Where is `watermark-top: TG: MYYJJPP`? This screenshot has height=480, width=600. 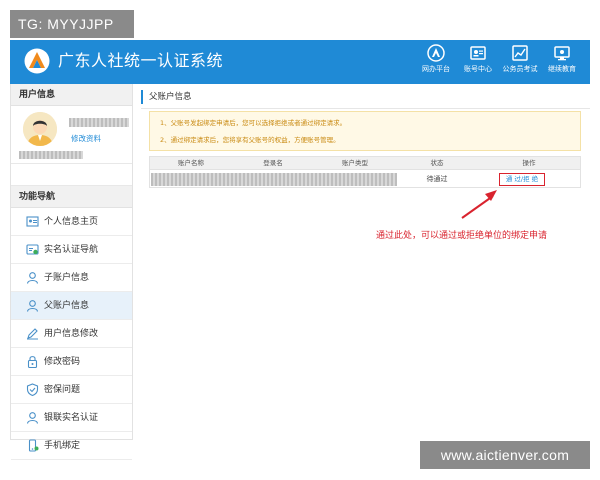 watermark-top: TG: MYYJJPP is located at coordinates (72, 24).